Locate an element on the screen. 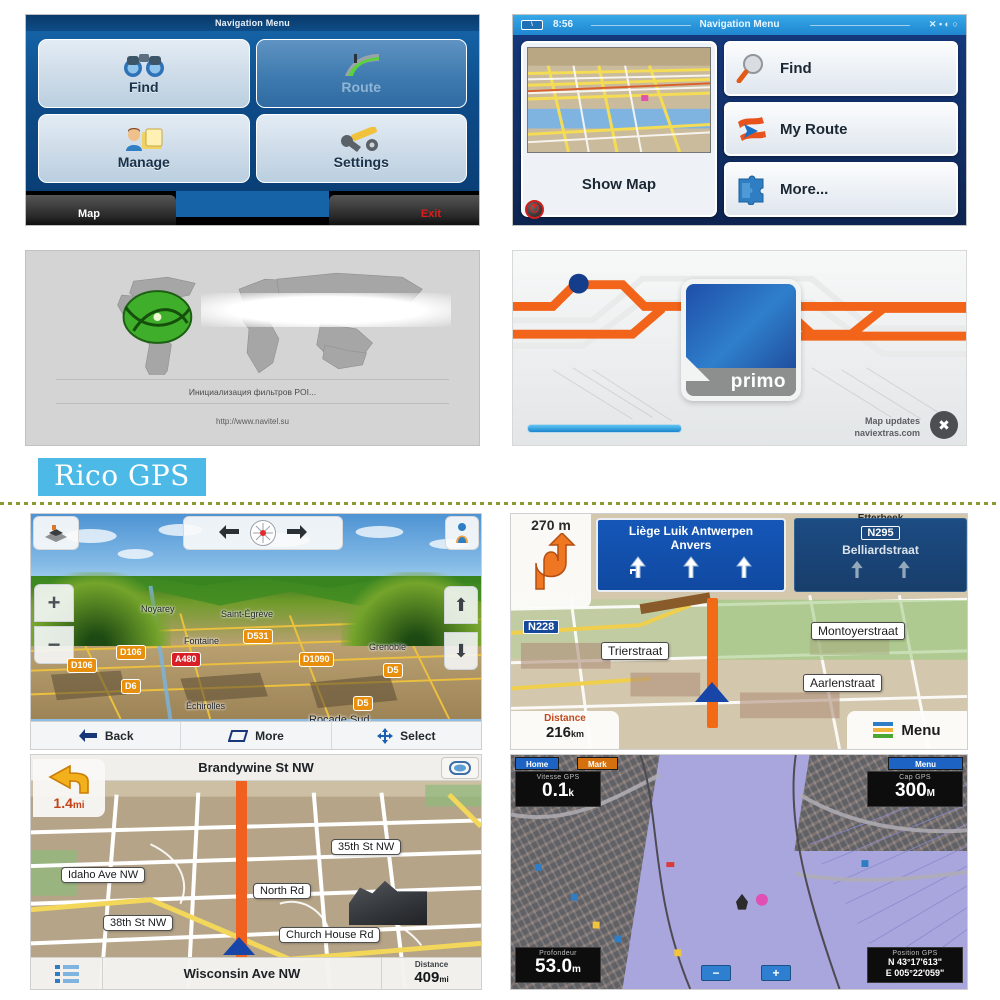 The image size is (1000, 1000). terrain-select-label: Select is located at coordinates (418, 735).